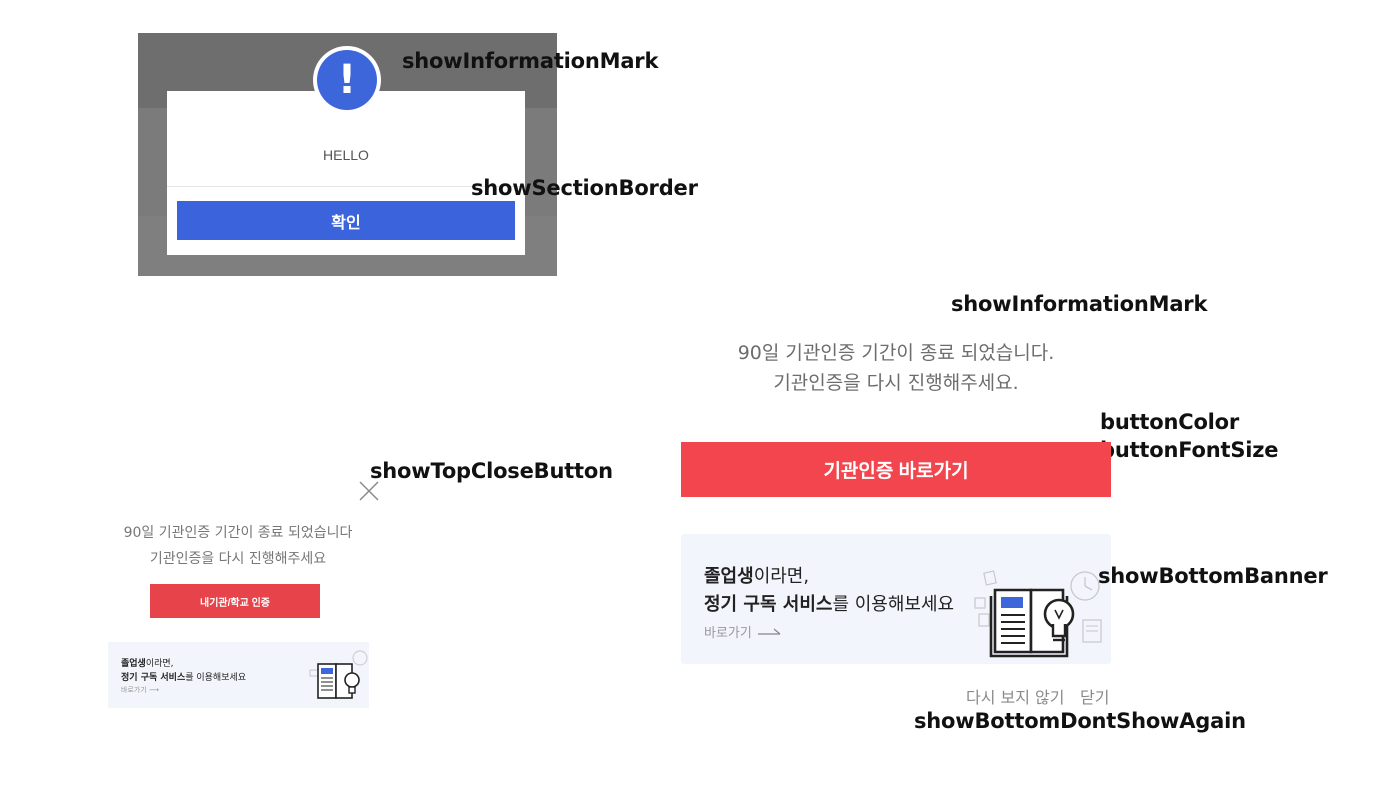 The width and height of the screenshot is (1380, 799). I want to click on information-mark: !, so click(347, 80).